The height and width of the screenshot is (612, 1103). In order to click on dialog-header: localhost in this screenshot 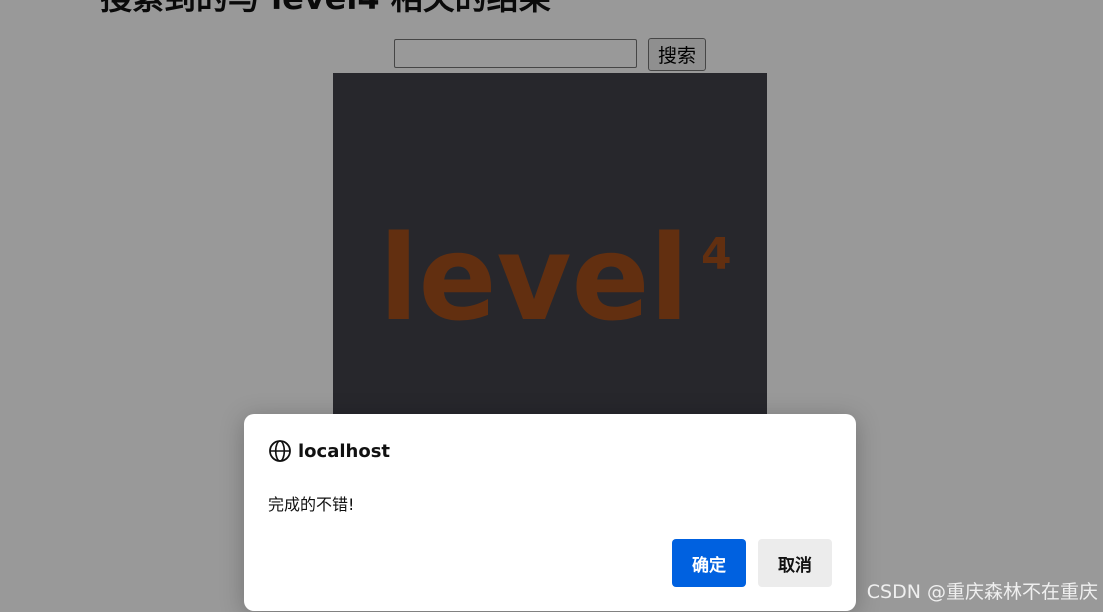, I will do `click(329, 451)`.